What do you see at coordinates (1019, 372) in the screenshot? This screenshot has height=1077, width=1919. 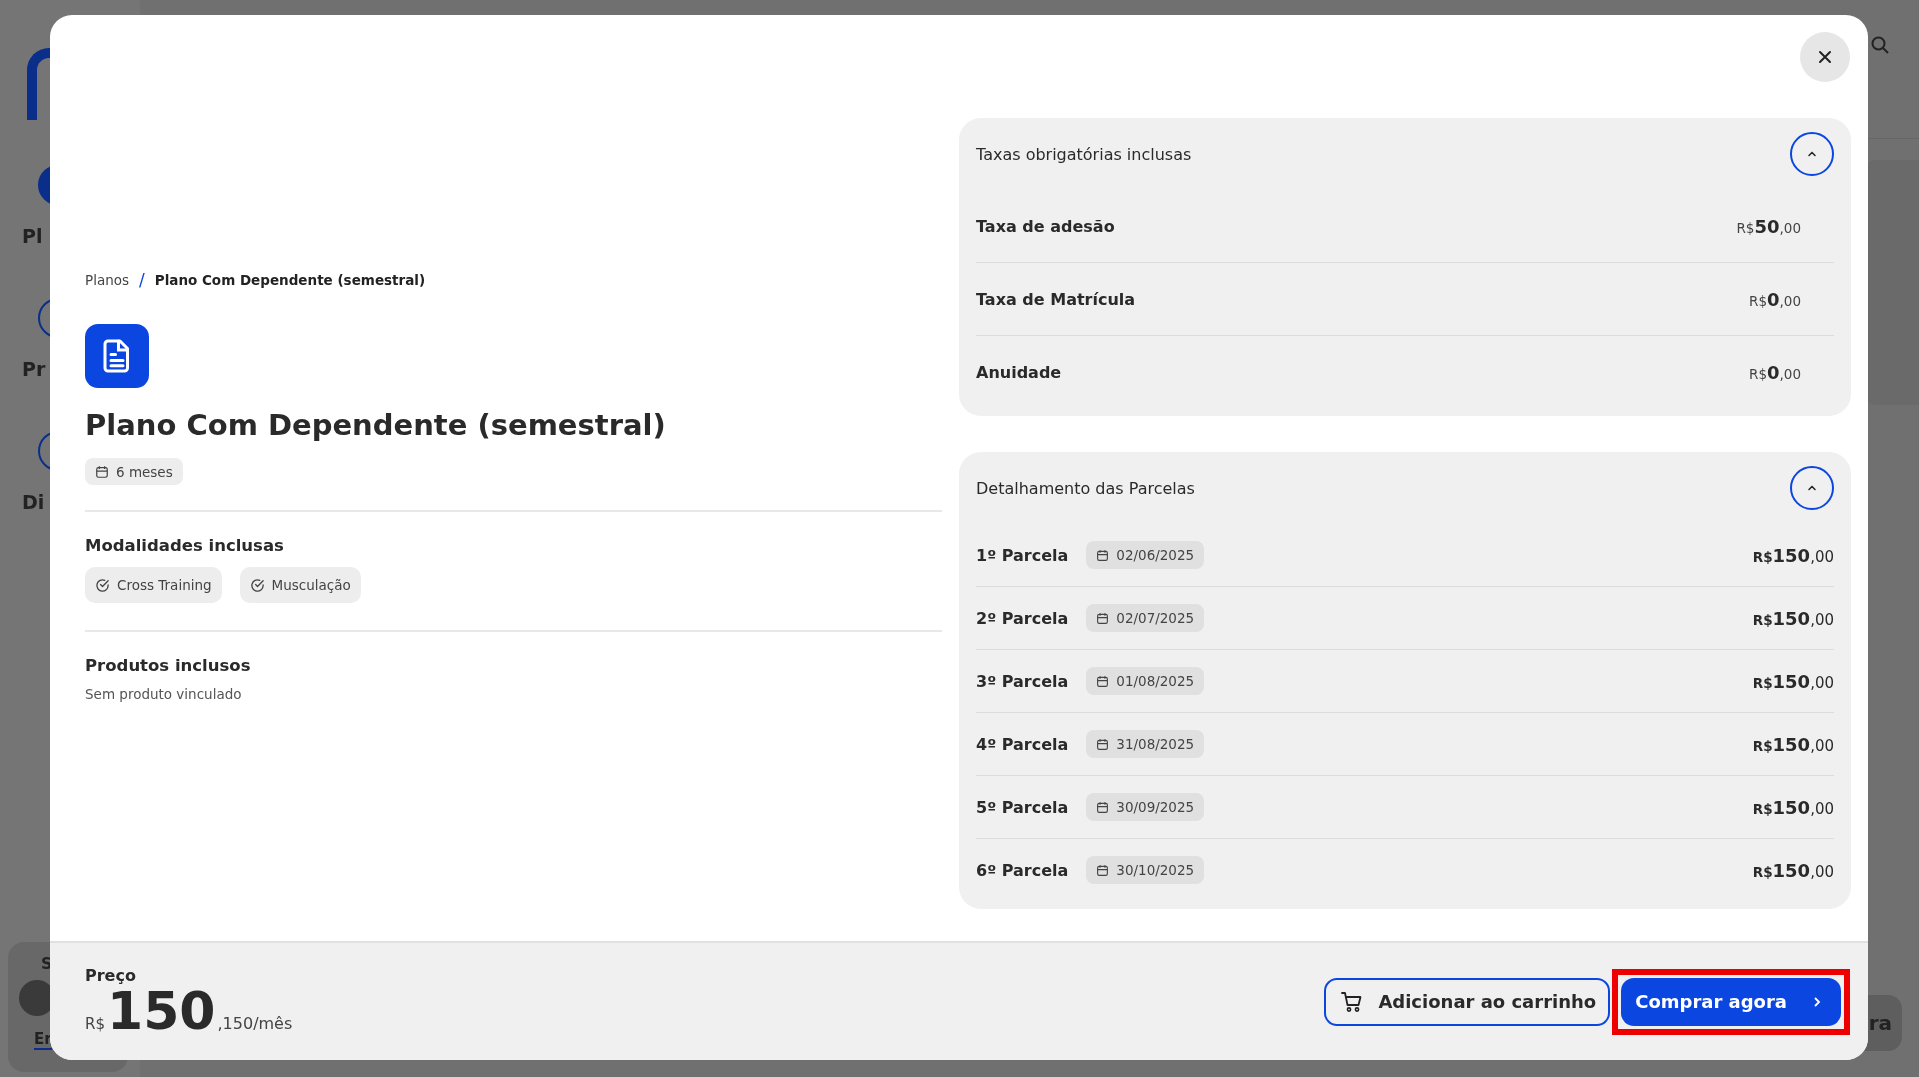 I see `row-label: Anuidade` at bounding box center [1019, 372].